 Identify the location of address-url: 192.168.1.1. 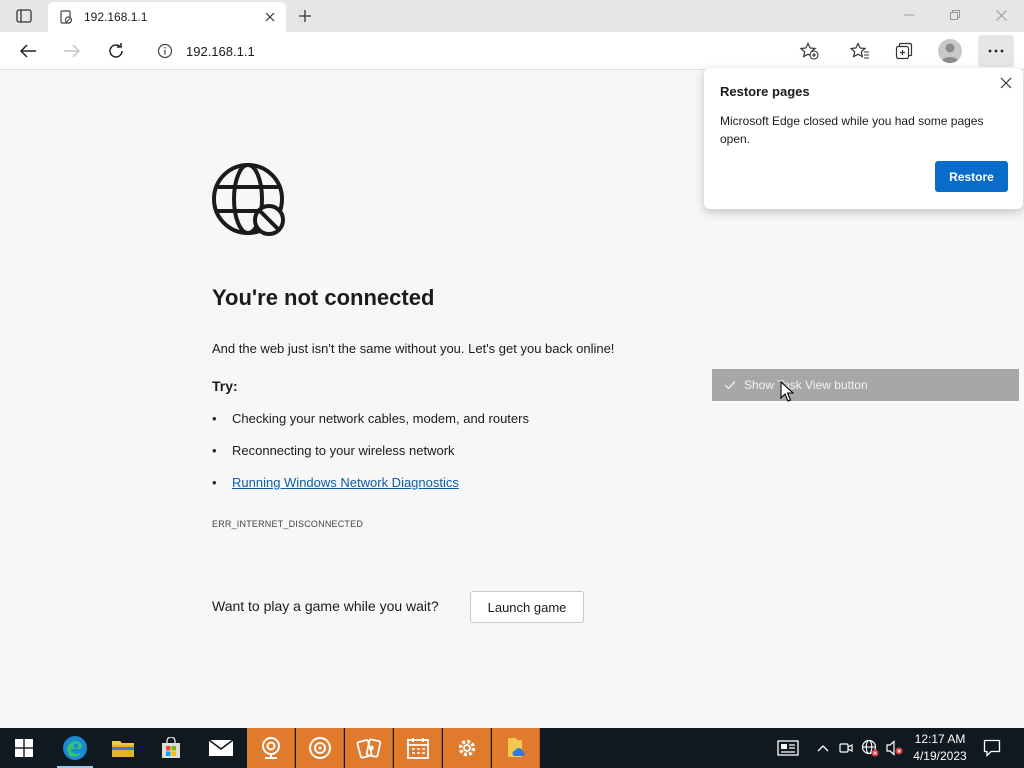
(490, 51).